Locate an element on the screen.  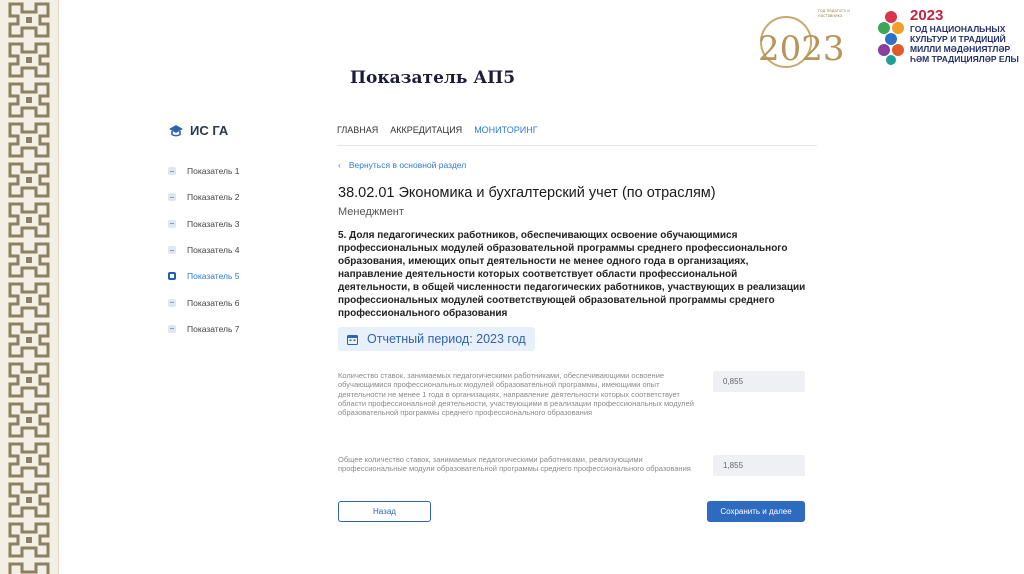
ornament-border is located at coordinates (29, 287).